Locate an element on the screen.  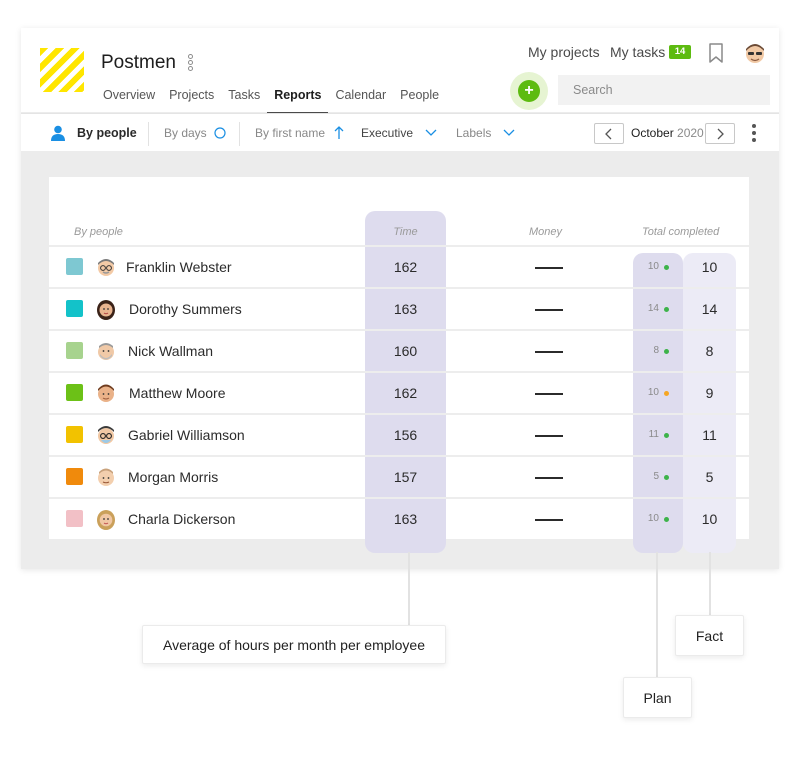
plan-value: 8 is located at coordinates (656, 350).